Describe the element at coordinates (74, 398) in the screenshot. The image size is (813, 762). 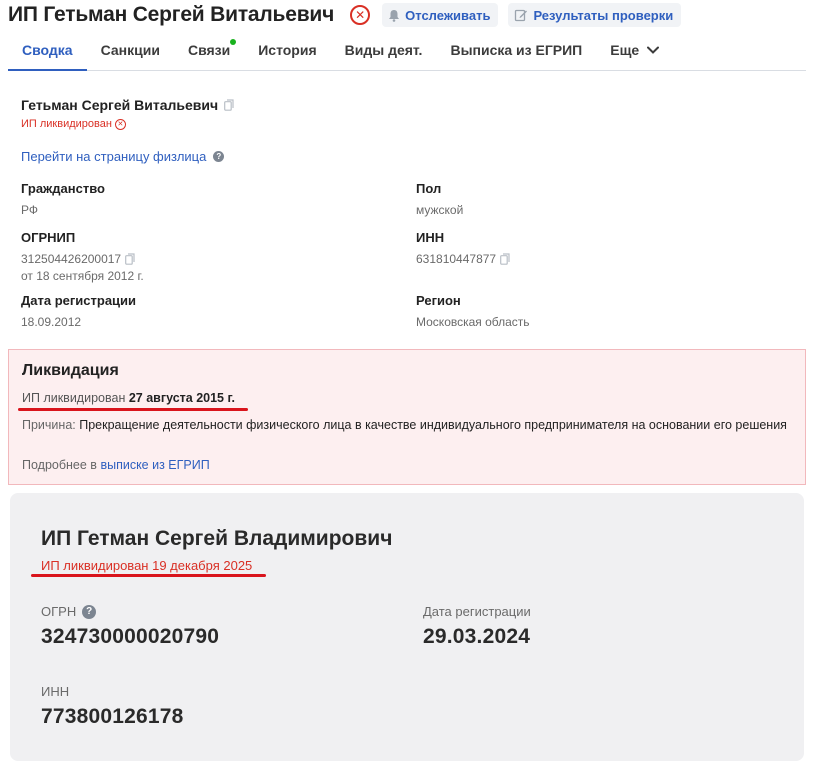
I see `liquidation-prefix: ИП ликвидирован` at that location.